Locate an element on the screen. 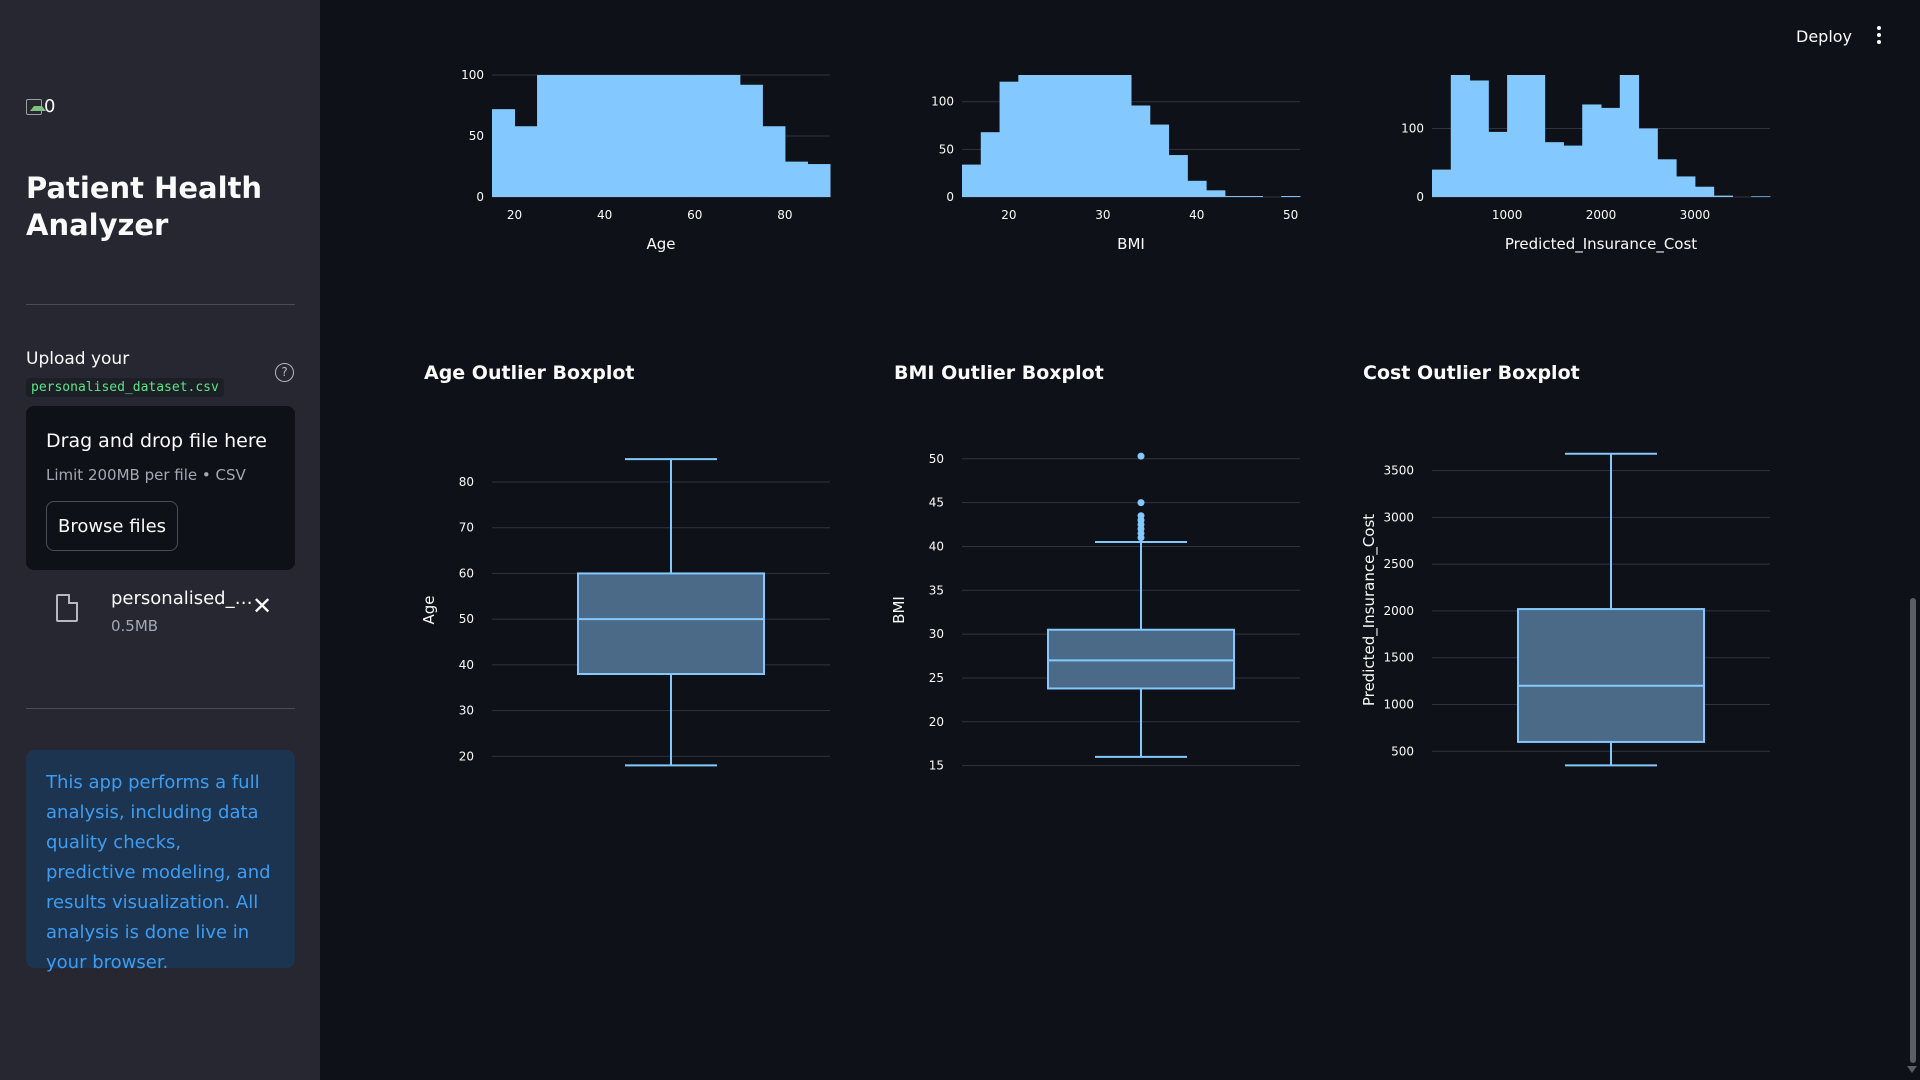 This screenshot has height=1080, width=1920. y-tick-label: 1500 is located at coordinates (1398, 658).